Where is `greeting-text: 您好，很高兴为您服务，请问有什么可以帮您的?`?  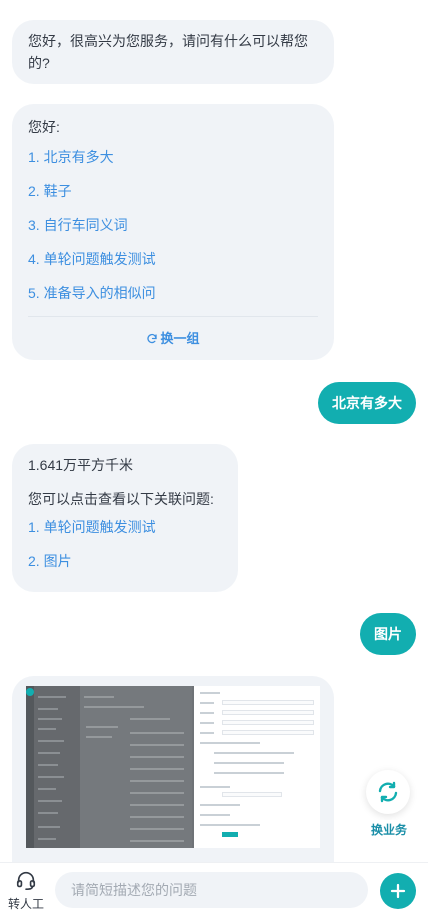
greeting-text: 您好，很高兴为您服务，请问有什么可以帮您的? is located at coordinates (168, 52).